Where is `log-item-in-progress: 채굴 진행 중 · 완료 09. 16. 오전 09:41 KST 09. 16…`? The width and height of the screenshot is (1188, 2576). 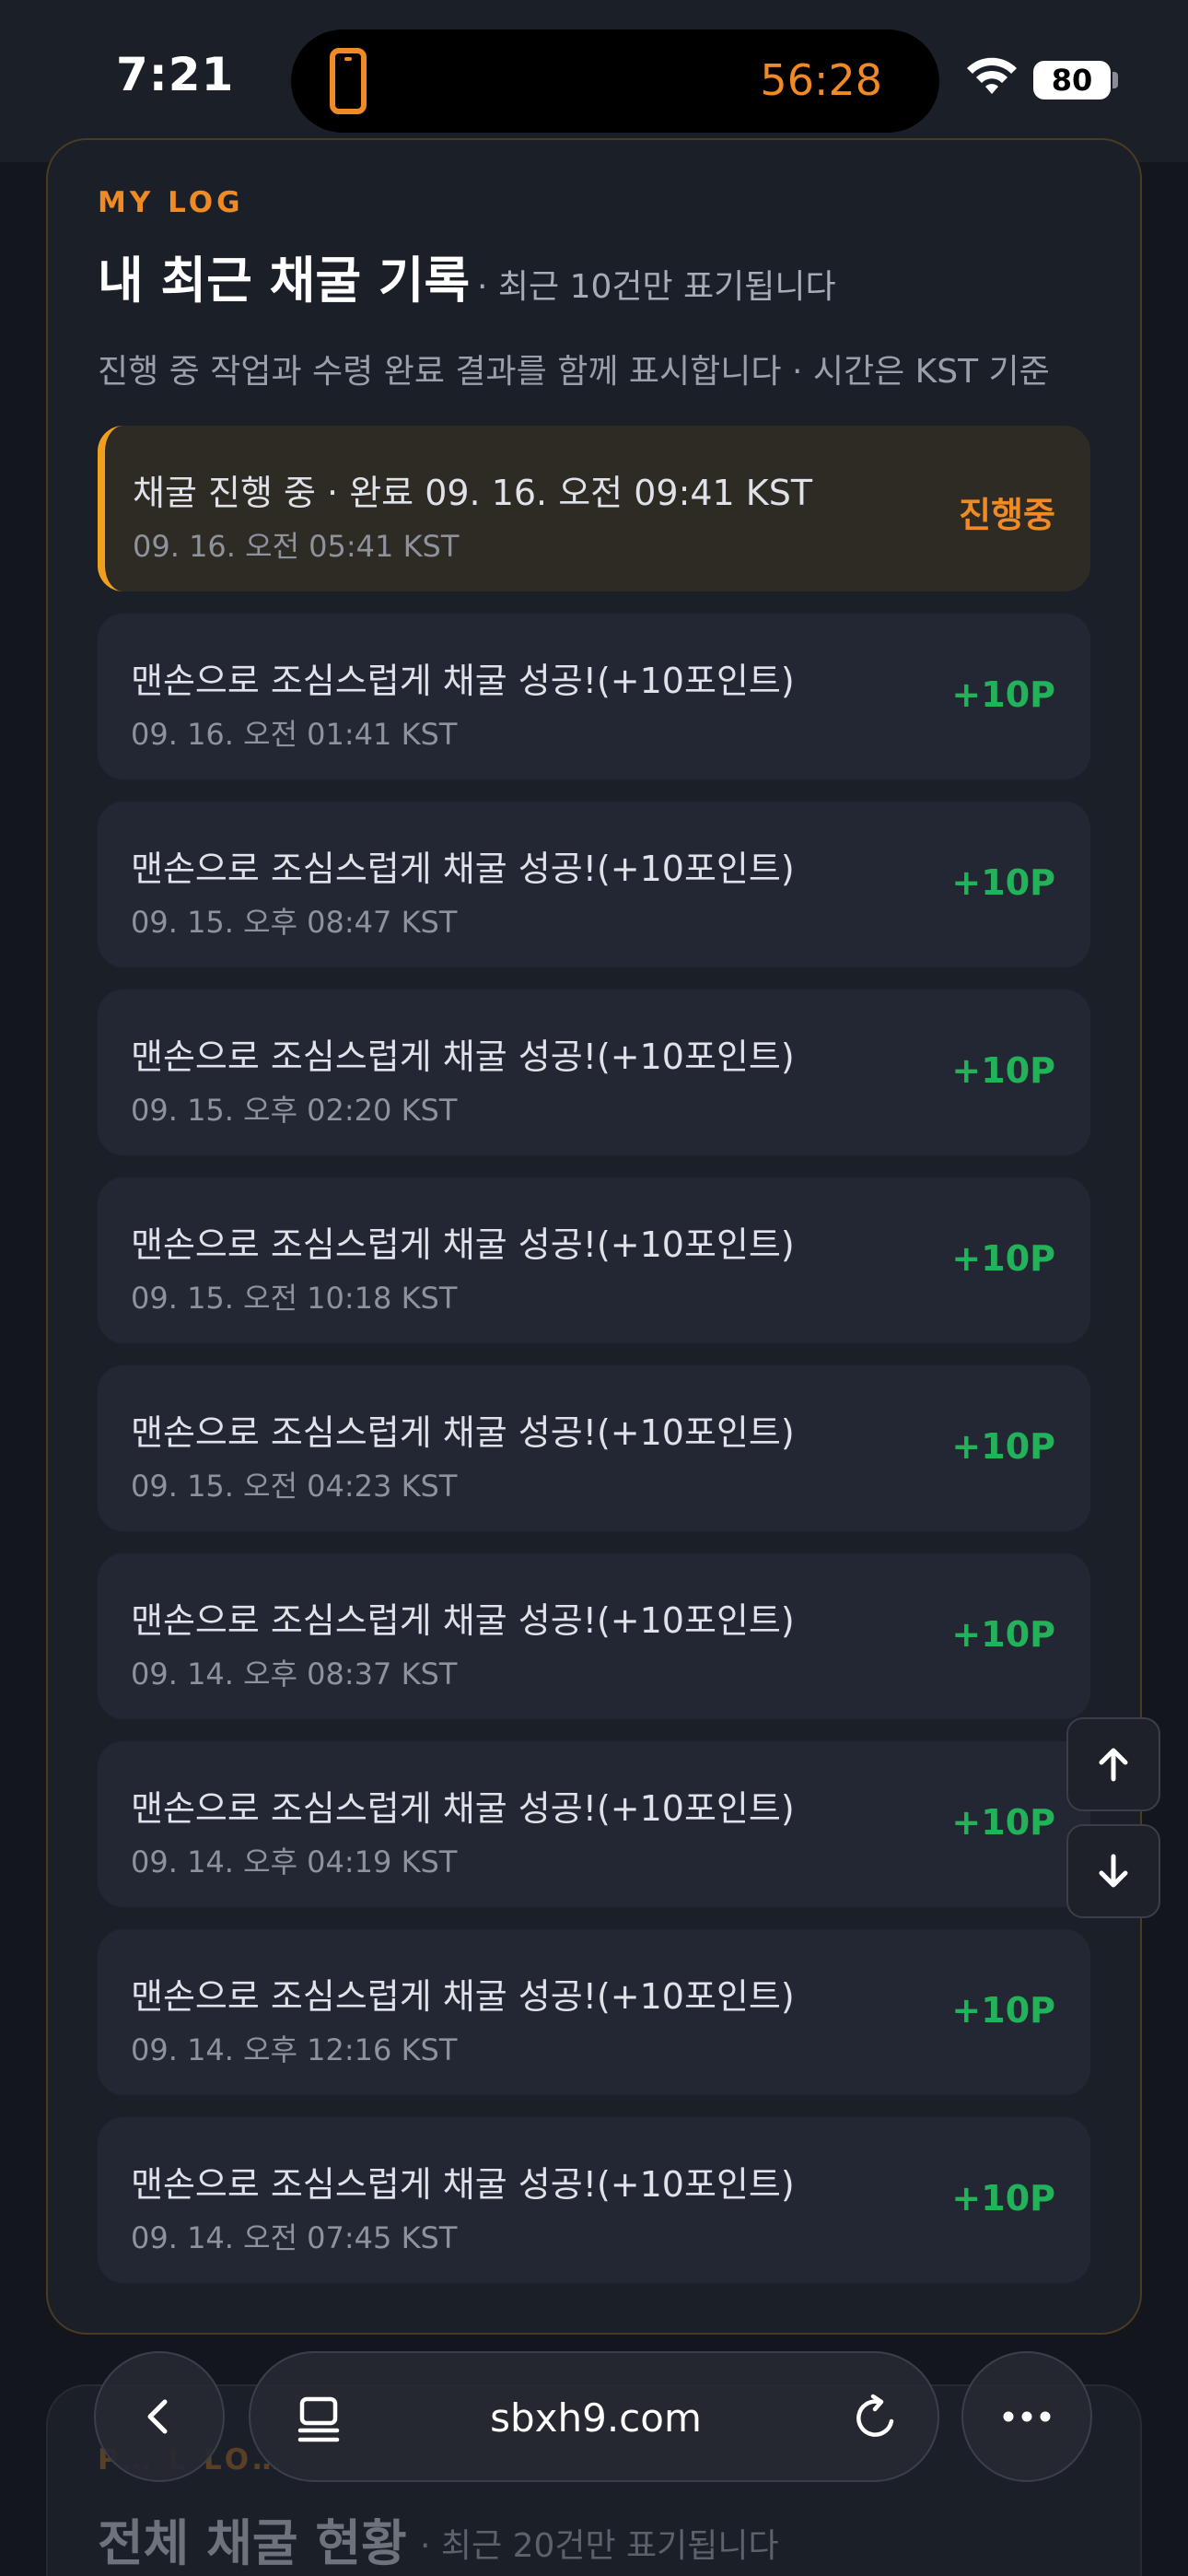 log-item-in-progress: 채굴 진행 중 · 완료 09. 16. 오전 09:41 KST 09. 16… is located at coordinates (594, 508).